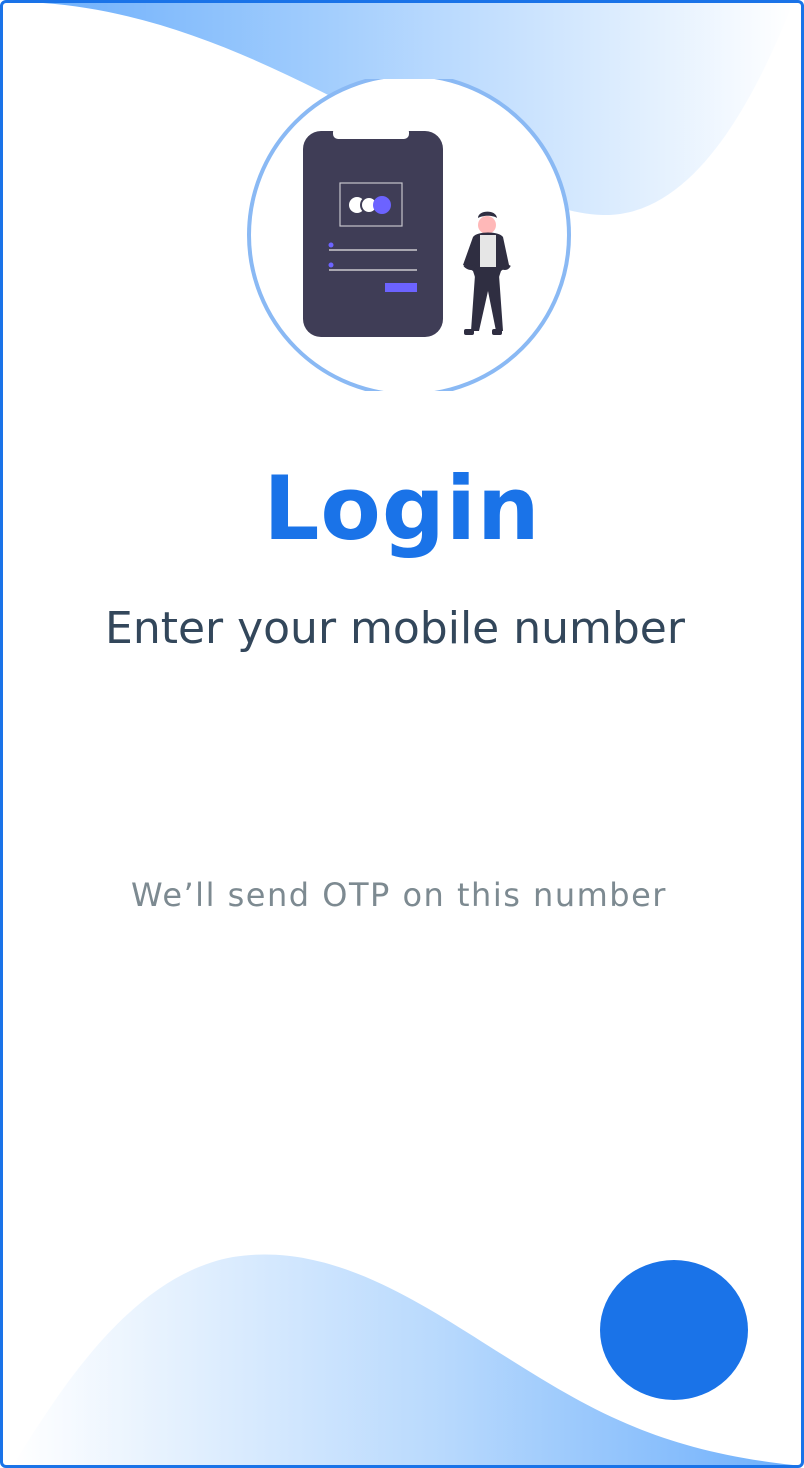 The height and width of the screenshot is (1468, 804). Describe the element at coordinates (674, 1330) in the screenshot. I see `next-button` at that location.